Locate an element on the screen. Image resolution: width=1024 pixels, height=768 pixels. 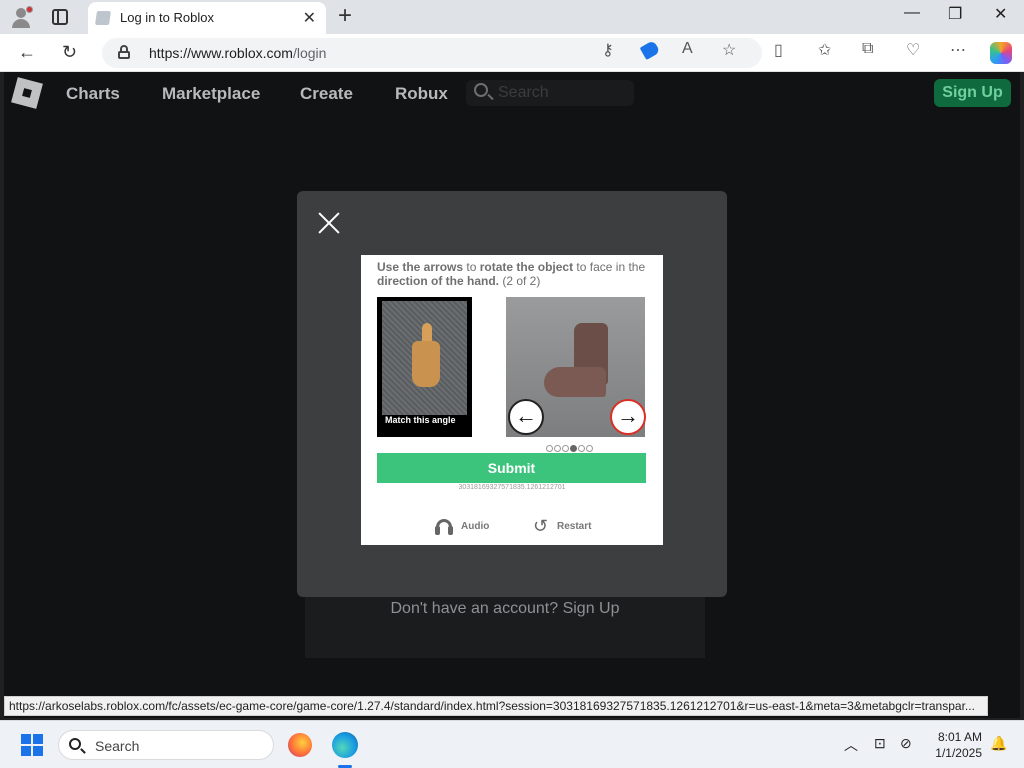
rotate-right-button: → is located at coordinates (628, 417).